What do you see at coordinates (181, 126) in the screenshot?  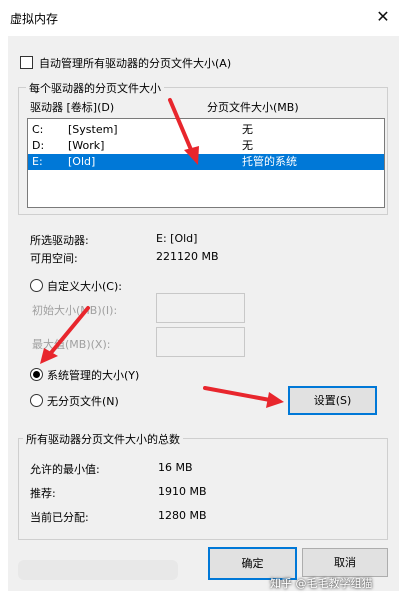 I see `arrow-to-drive-list` at bounding box center [181, 126].